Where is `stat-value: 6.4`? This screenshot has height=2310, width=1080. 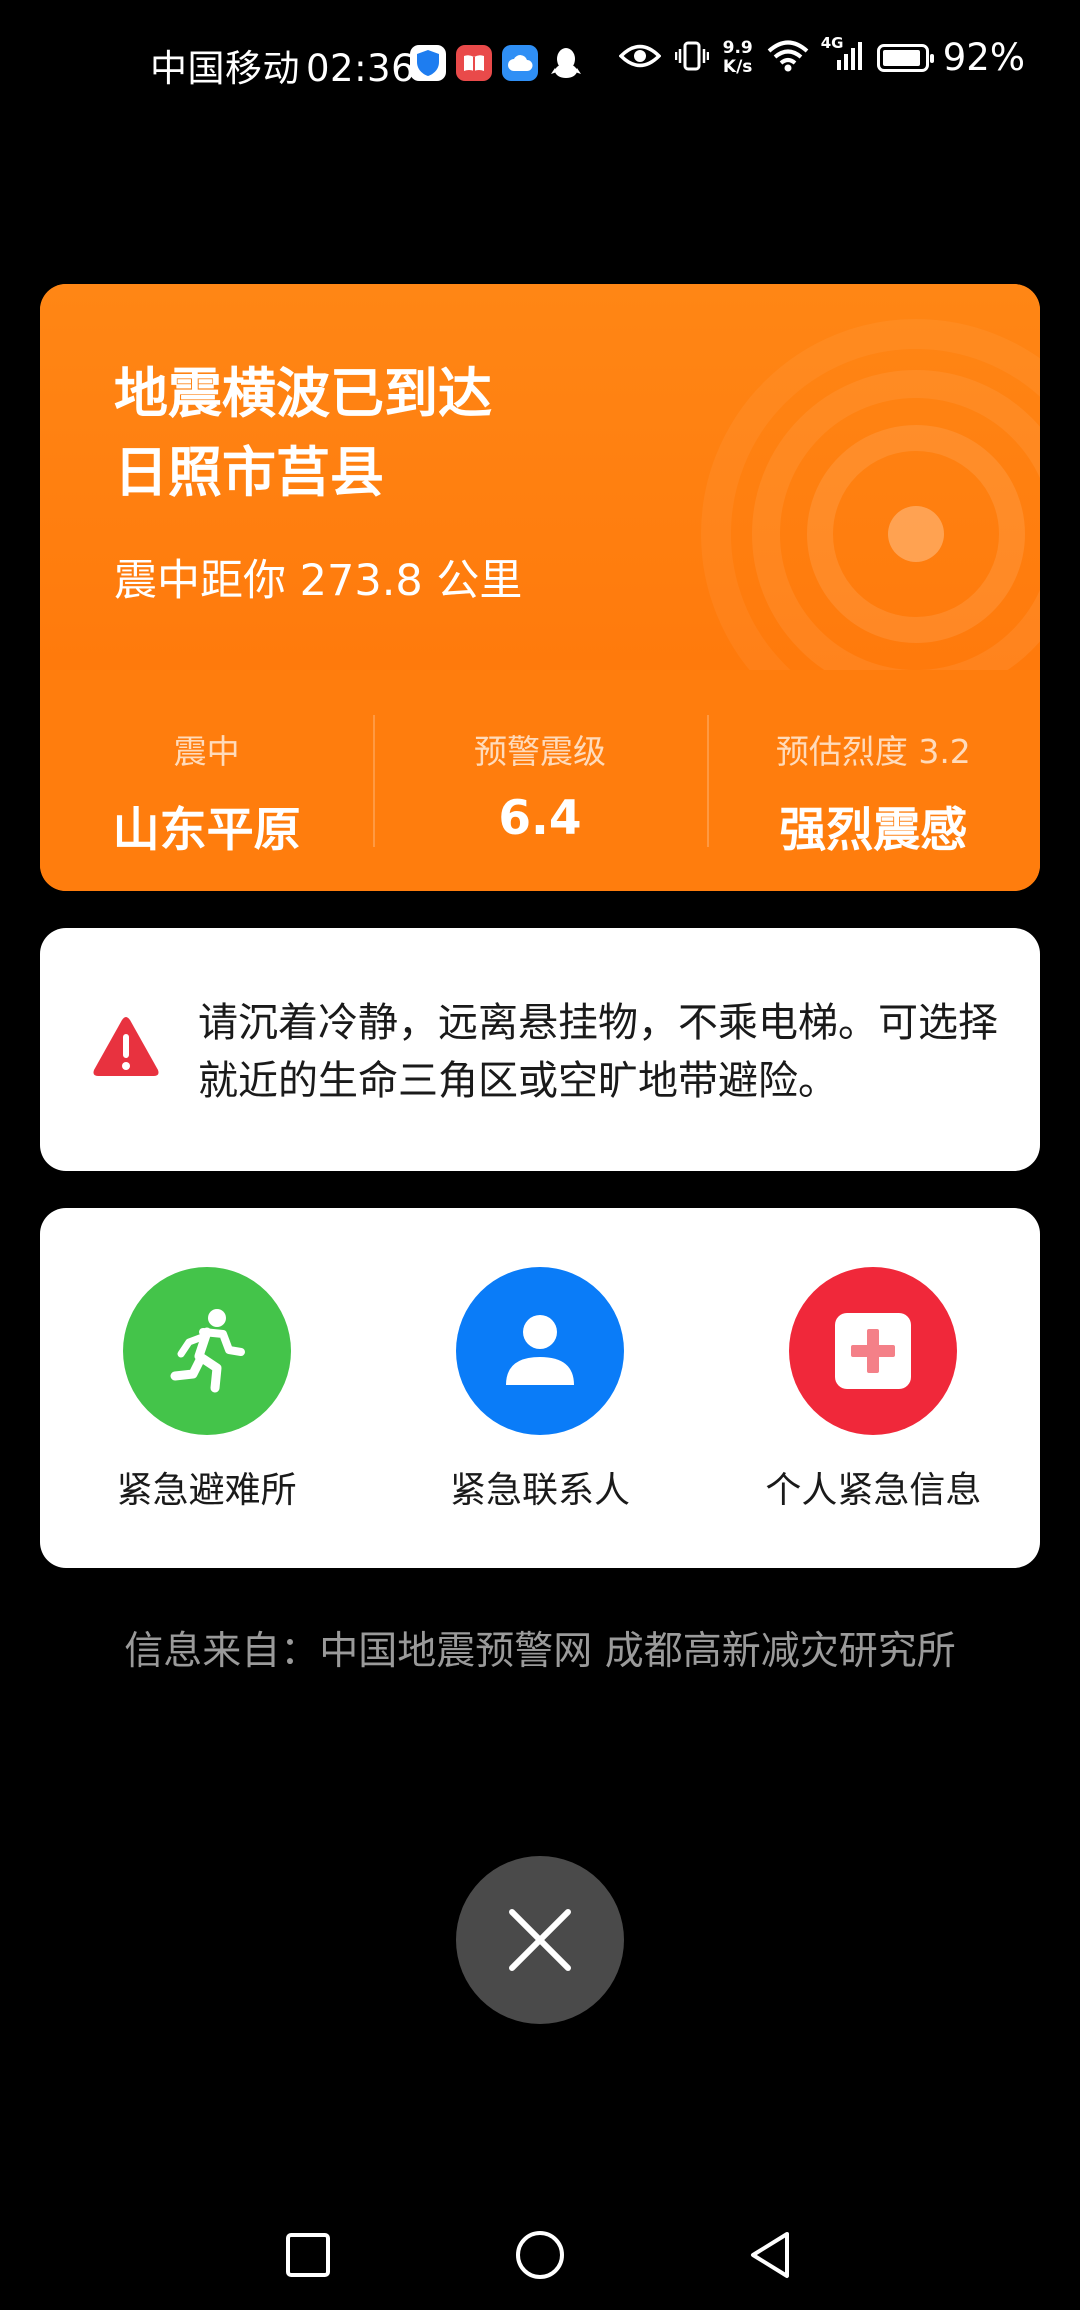
stat-value: 6.4 is located at coordinates (540, 818).